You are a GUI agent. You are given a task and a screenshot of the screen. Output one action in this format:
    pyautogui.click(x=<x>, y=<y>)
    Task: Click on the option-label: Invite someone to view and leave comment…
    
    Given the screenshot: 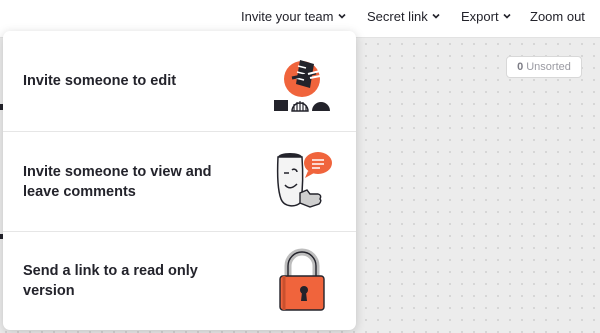 What is the action you would take?
    pyautogui.click(x=117, y=181)
    